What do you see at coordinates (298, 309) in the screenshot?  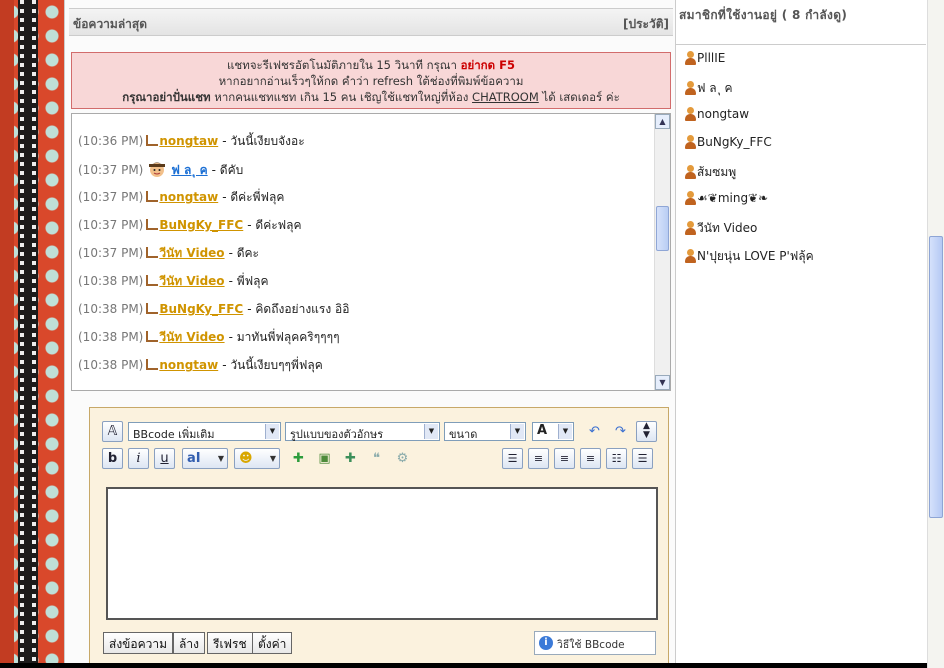 I see `message-text: - คิดถึงอย่างแรง อิอิ` at bounding box center [298, 309].